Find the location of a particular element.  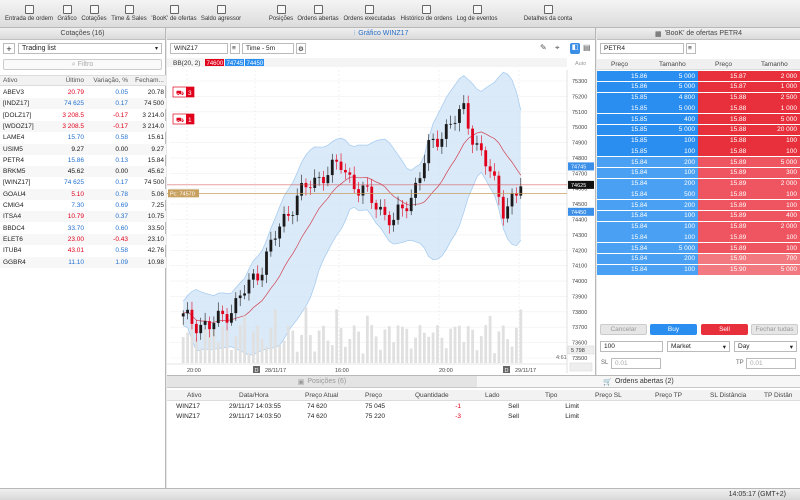

quote-row: GGBR4 11.10 1.09 10.98 is located at coordinates (83, 262).